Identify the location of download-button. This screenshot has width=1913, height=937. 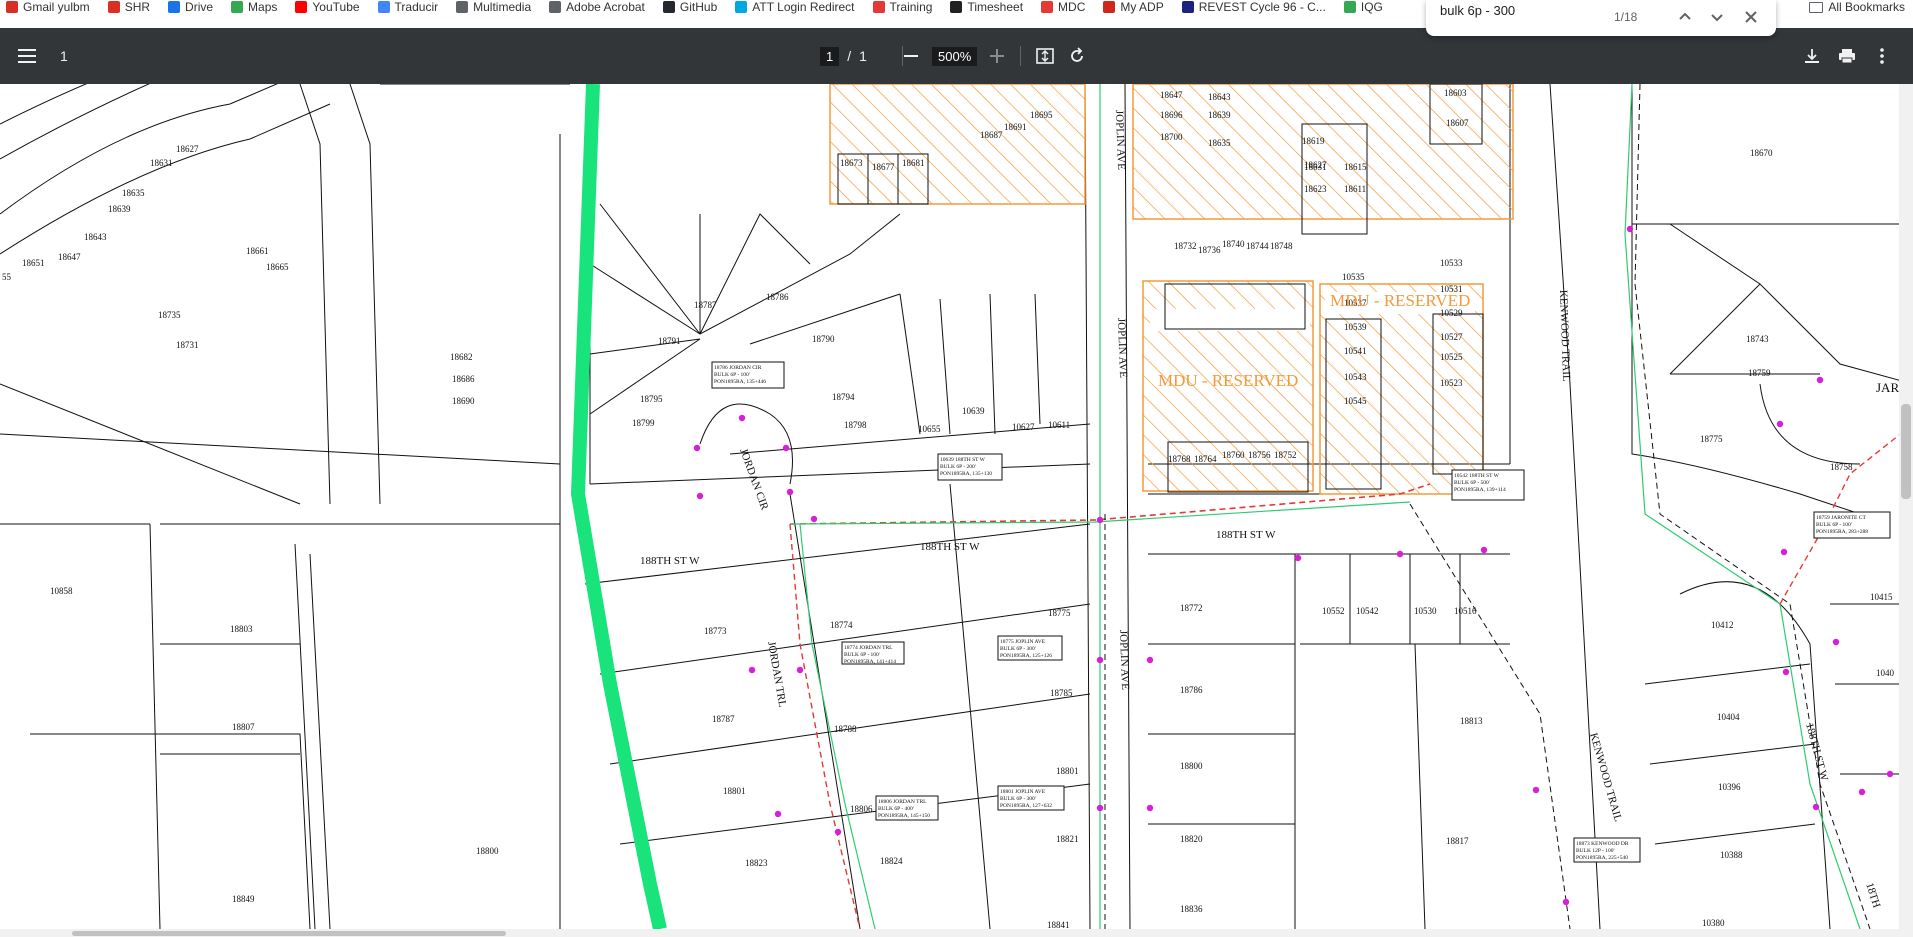
(1812, 56).